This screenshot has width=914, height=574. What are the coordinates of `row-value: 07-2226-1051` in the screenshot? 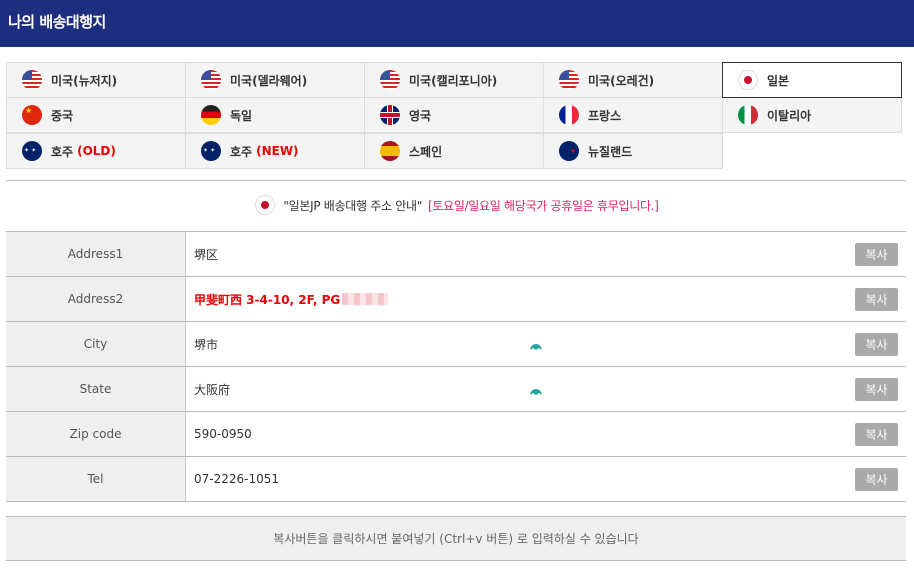 It's located at (546, 479).